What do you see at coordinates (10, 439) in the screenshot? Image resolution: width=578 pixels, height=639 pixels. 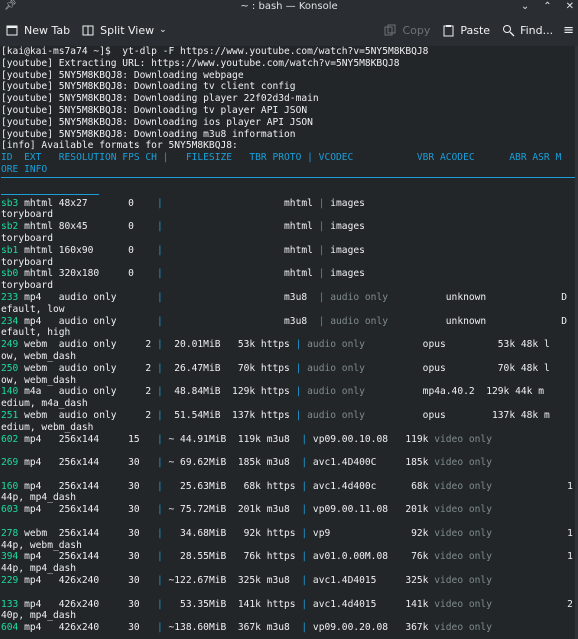 I see `format-id: 602` at bounding box center [10, 439].